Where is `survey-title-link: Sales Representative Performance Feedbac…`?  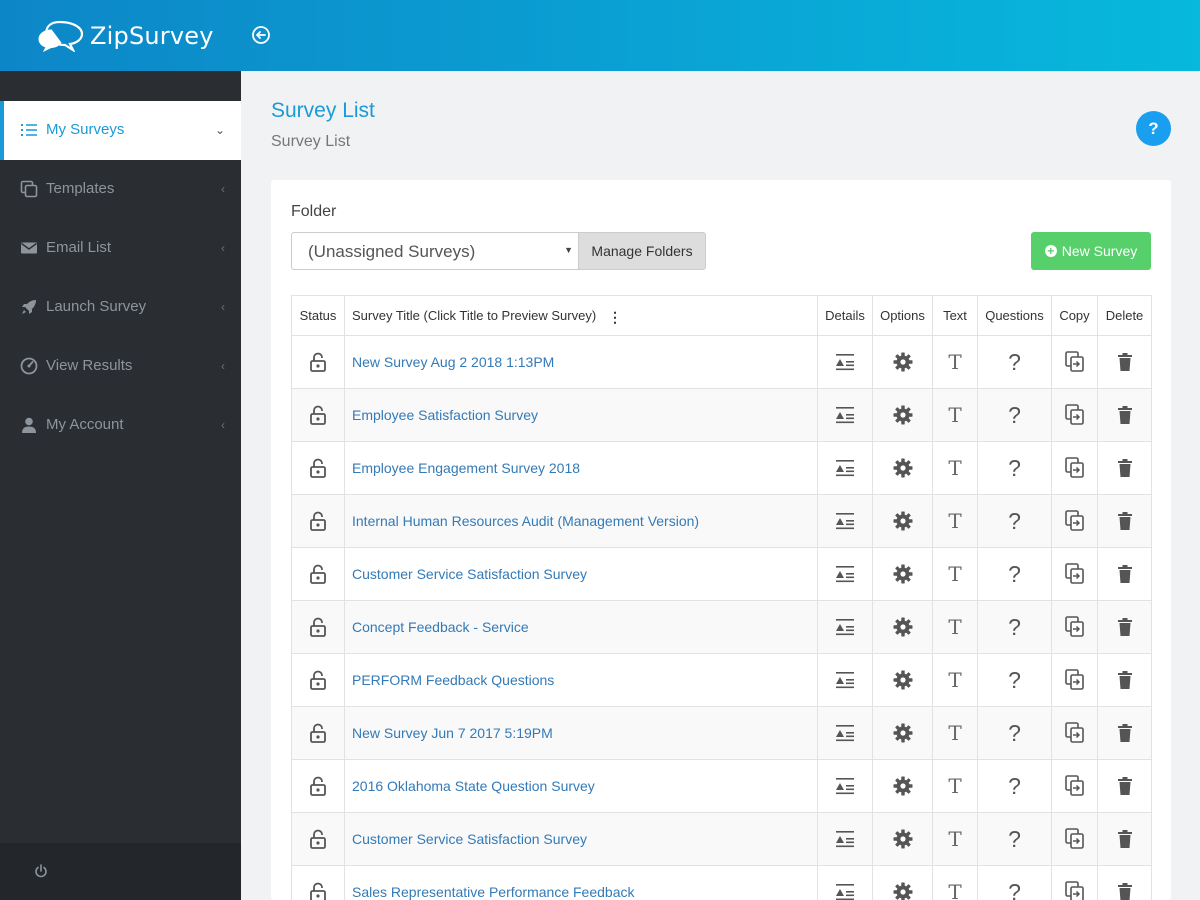 survey-title-link: Sales Representative Performance Feedbac… is located at coordinates (493, 892).